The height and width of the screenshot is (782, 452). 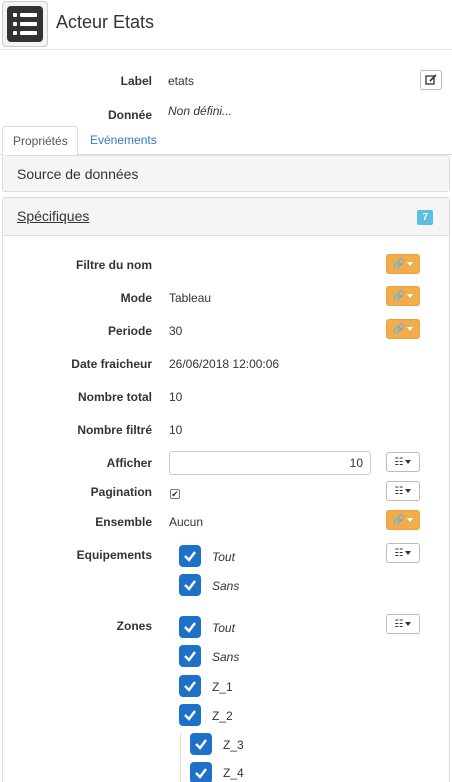 I want to click on ensemble-link-button: 🔗, so click(x=403, y=520).